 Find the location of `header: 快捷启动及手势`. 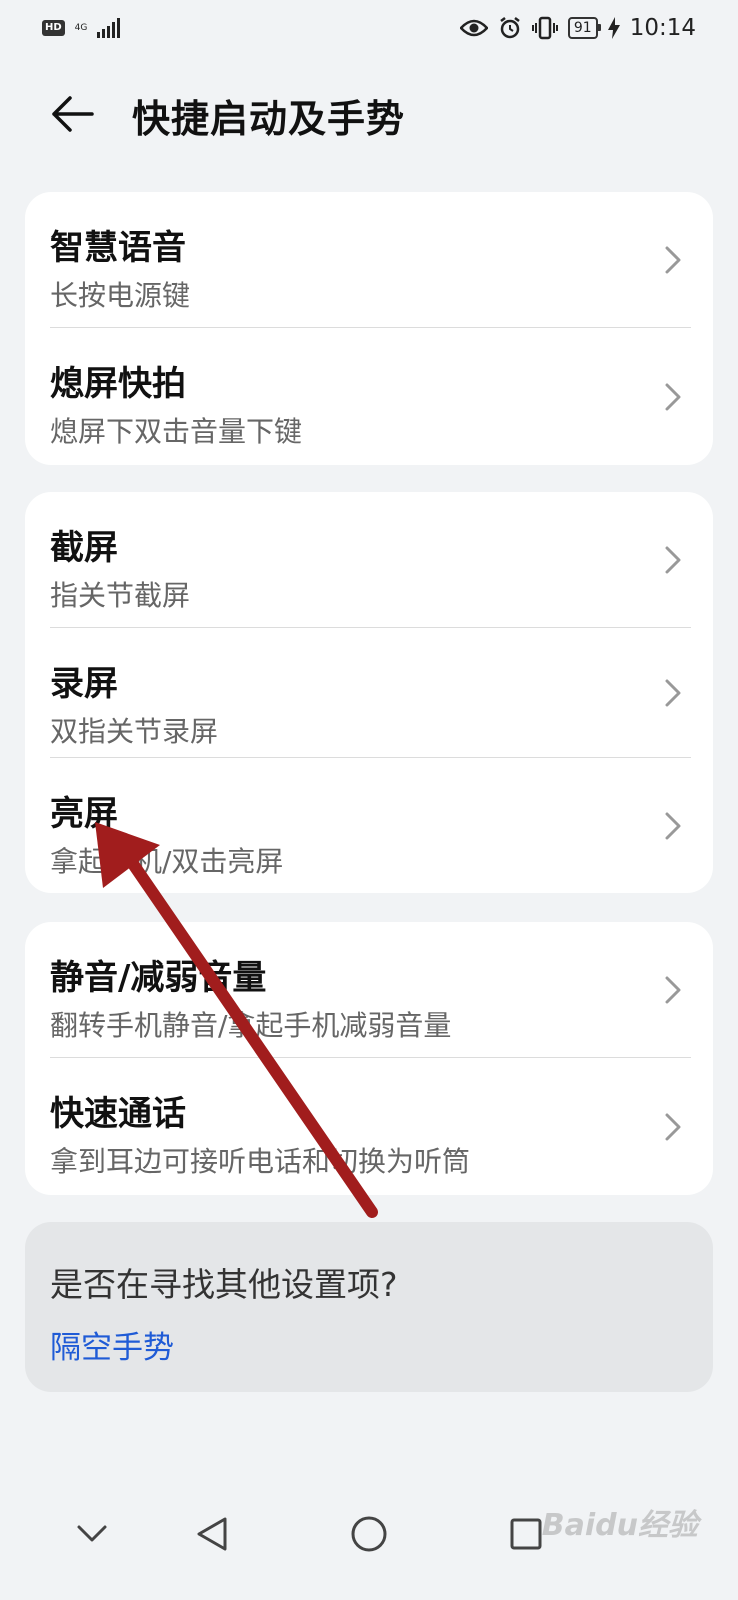

header: 快捷启动及手势 is located at coordinates (369, 115).